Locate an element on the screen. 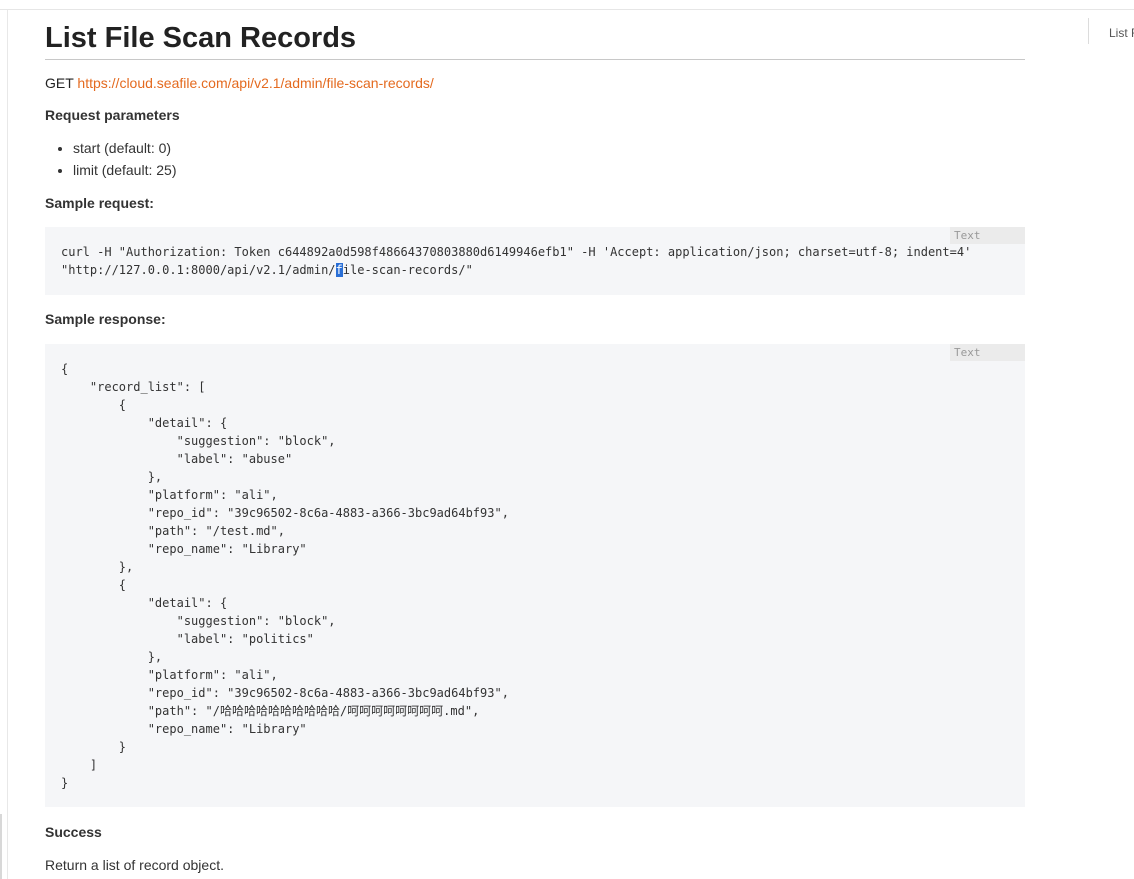  success-description: Return a list of record object. is located at coordinates (134, 865).